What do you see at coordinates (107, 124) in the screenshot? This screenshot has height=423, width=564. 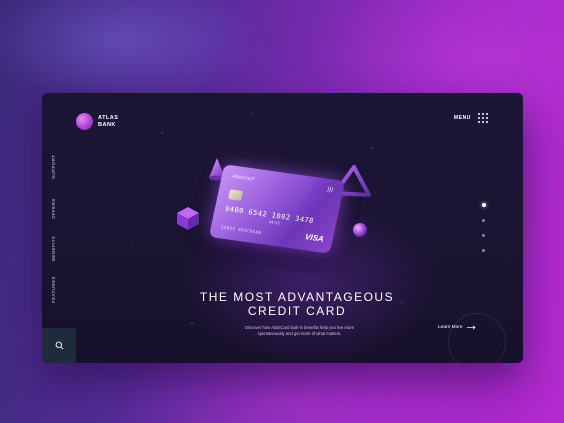 I see `brand-name-line2: BANK` at bounding box center [107, 124].